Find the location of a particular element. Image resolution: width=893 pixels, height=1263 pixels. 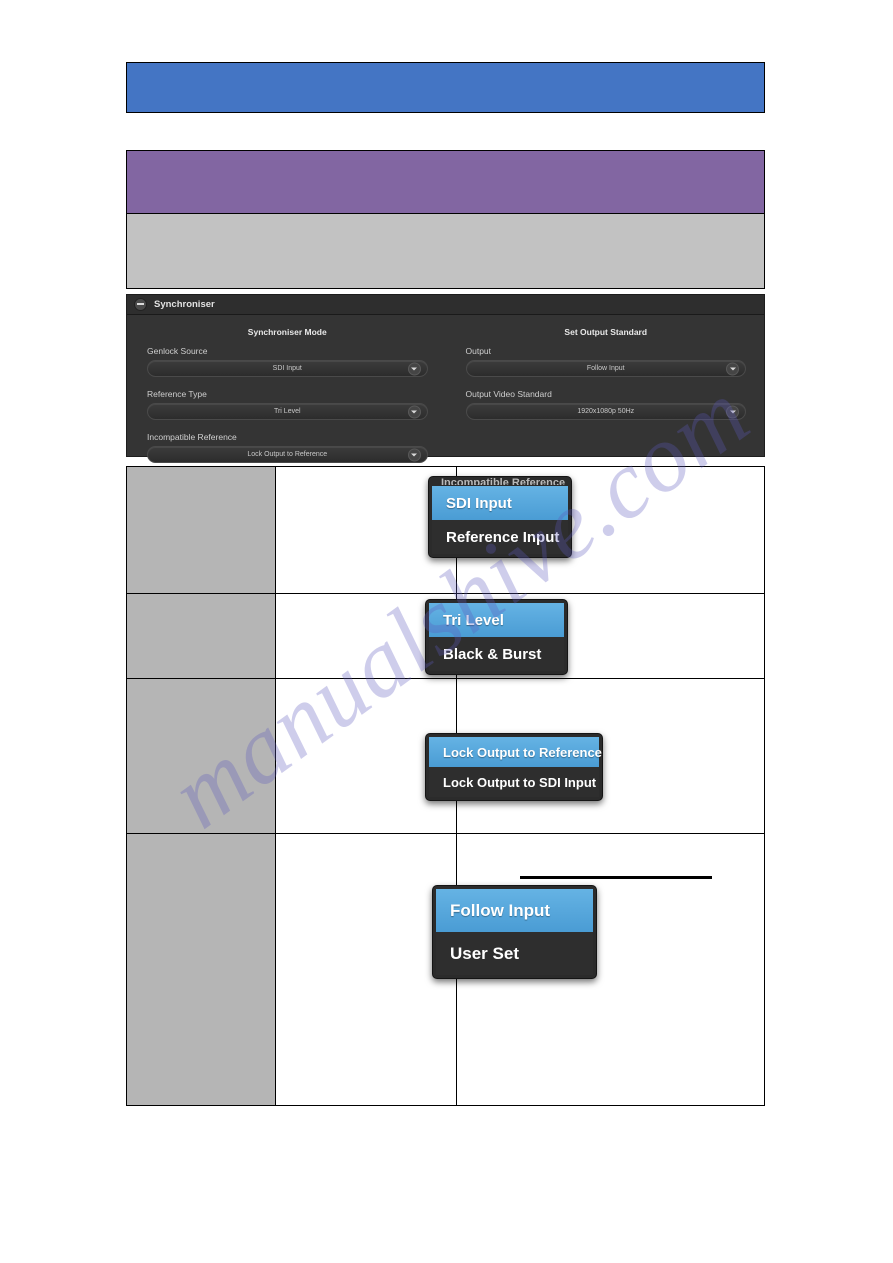

output-value: Follow Input is located at coordinates (605, 368).